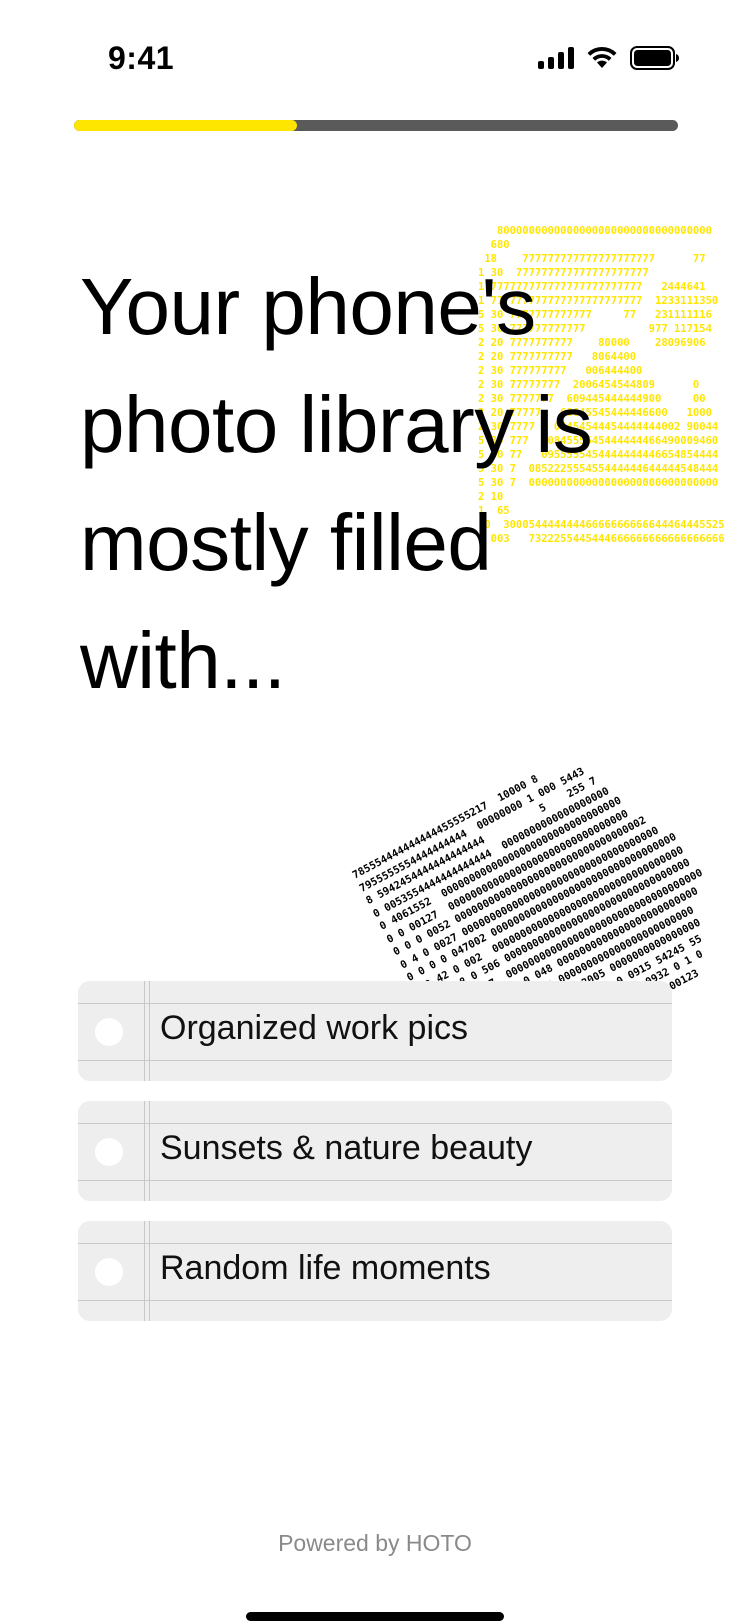 This screenshot has width=750, height=1624. I want to click on option-random-life-moments: Random life moments, so click(375, 1271).